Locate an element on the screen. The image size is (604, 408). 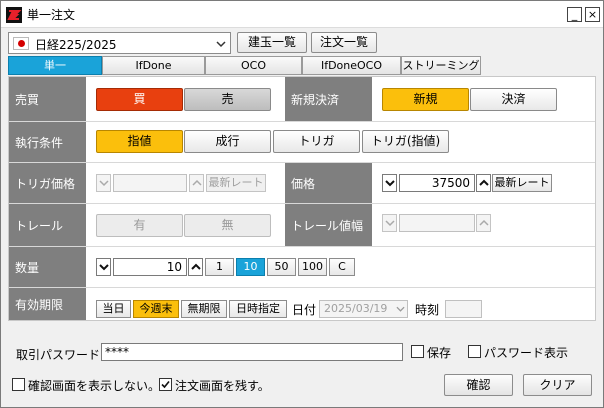
keep-window-checkbox is located at coordinates (165, 384).